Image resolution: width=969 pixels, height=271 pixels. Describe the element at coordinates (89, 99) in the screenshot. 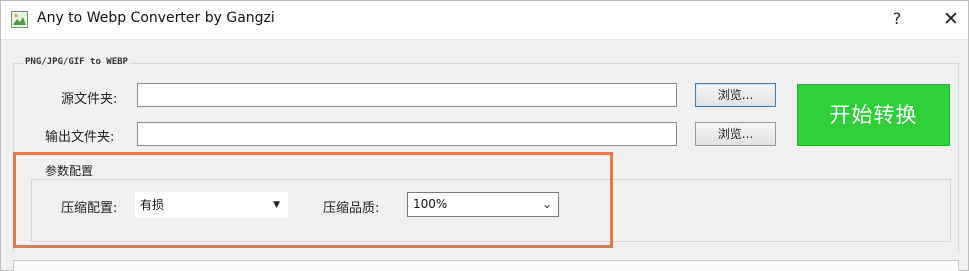

I see `source-folder-label: 源文件夹:` at that location.